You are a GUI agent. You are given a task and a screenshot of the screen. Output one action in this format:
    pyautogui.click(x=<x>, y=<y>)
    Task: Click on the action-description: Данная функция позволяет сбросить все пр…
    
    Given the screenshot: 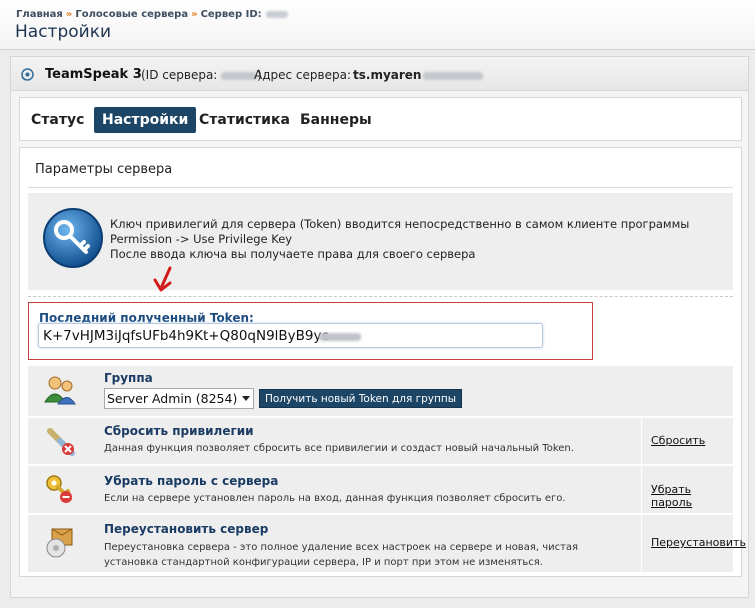 What is the action you would take?
    pyautogui.click(x=339, y=448)
    